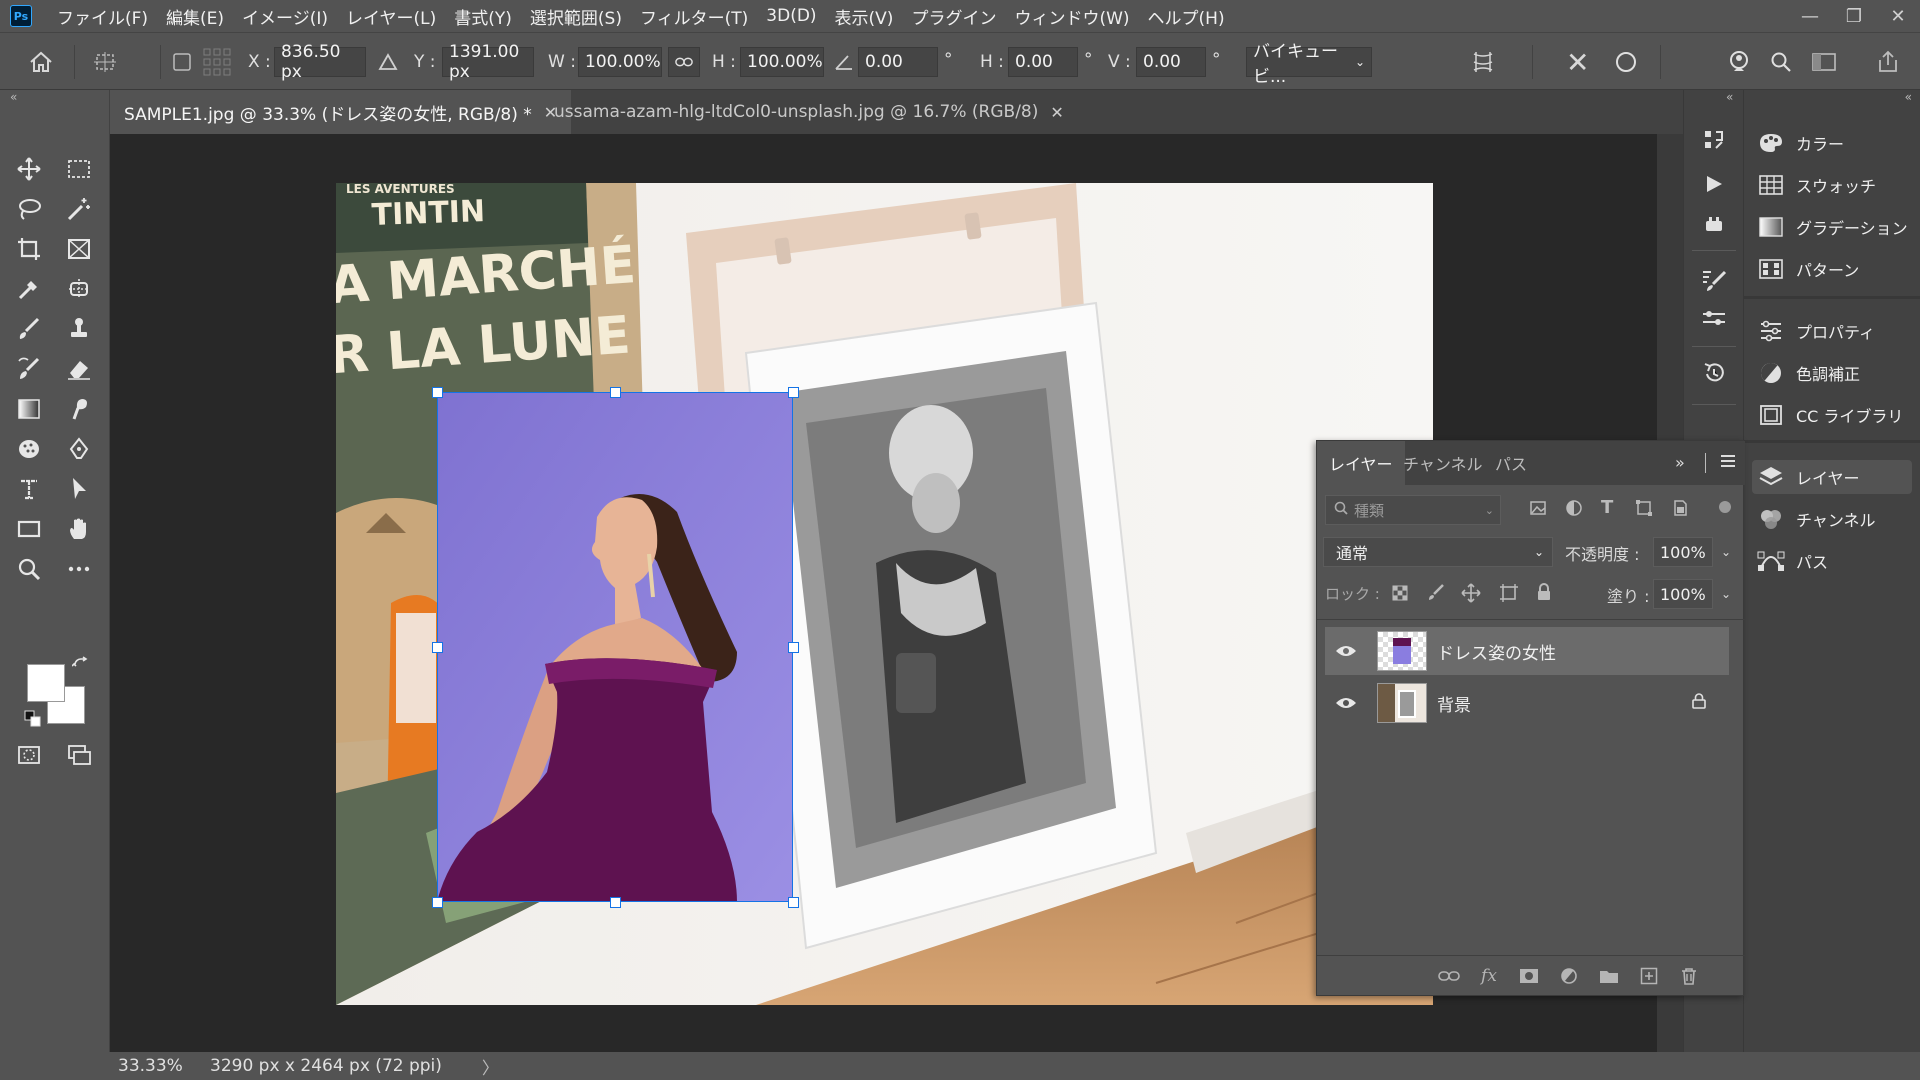 The width and height of the screenshot is (1920, 1080). I want to click on tool-presets-icon, so click(1714, 320).